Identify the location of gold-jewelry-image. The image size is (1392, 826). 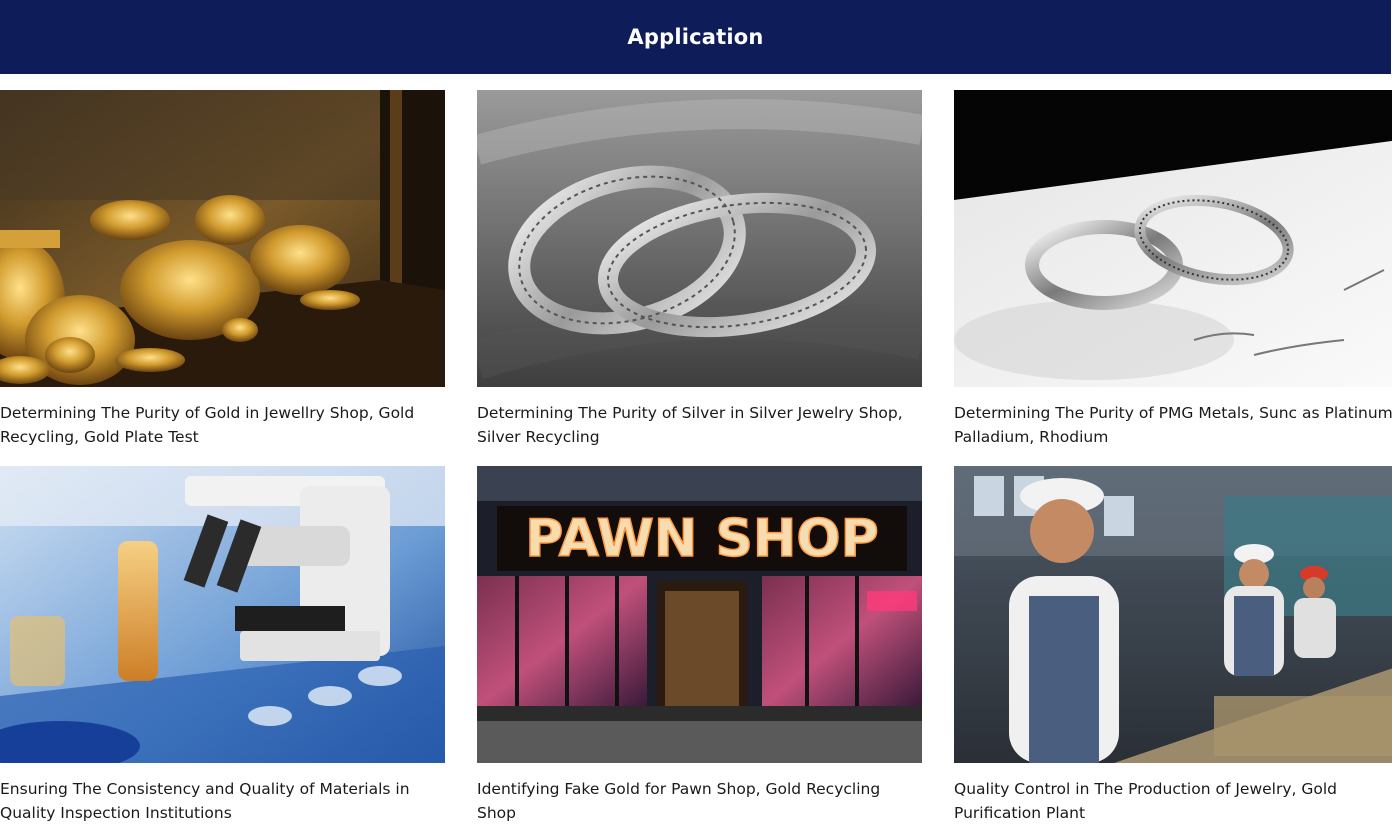
(222, 238).